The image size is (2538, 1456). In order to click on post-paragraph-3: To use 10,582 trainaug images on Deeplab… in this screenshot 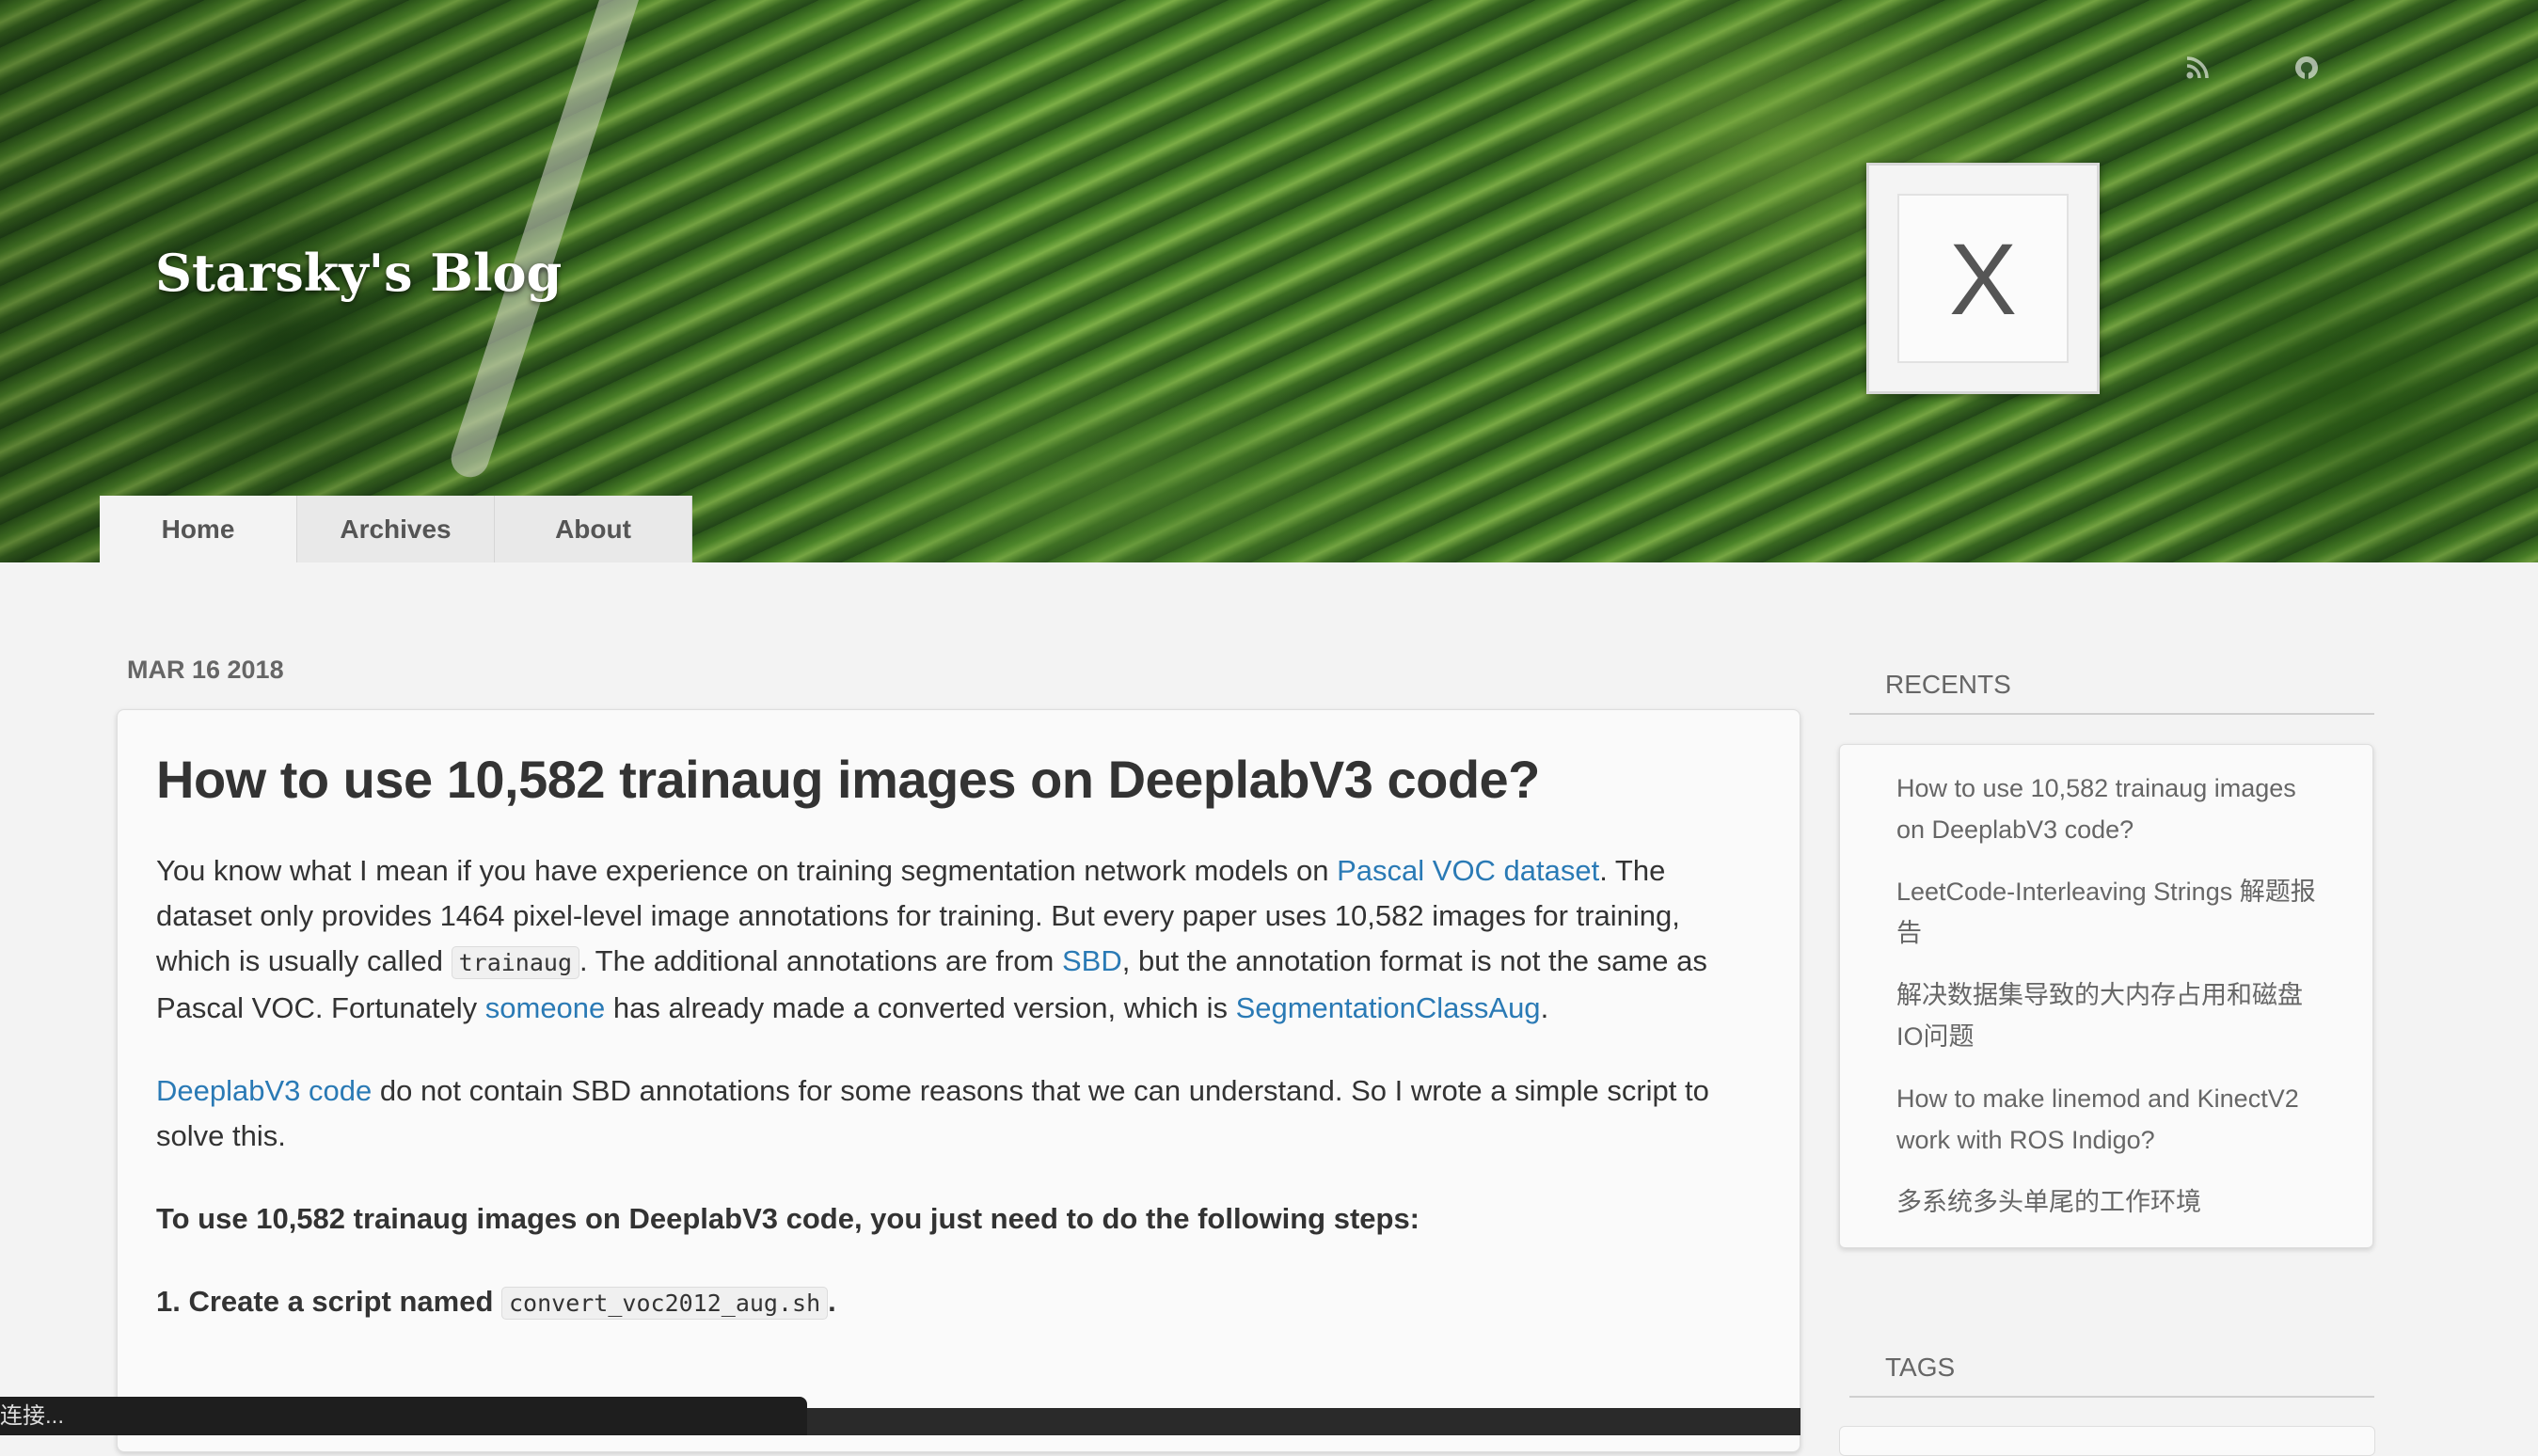, I will do `click(788, 1219)`.